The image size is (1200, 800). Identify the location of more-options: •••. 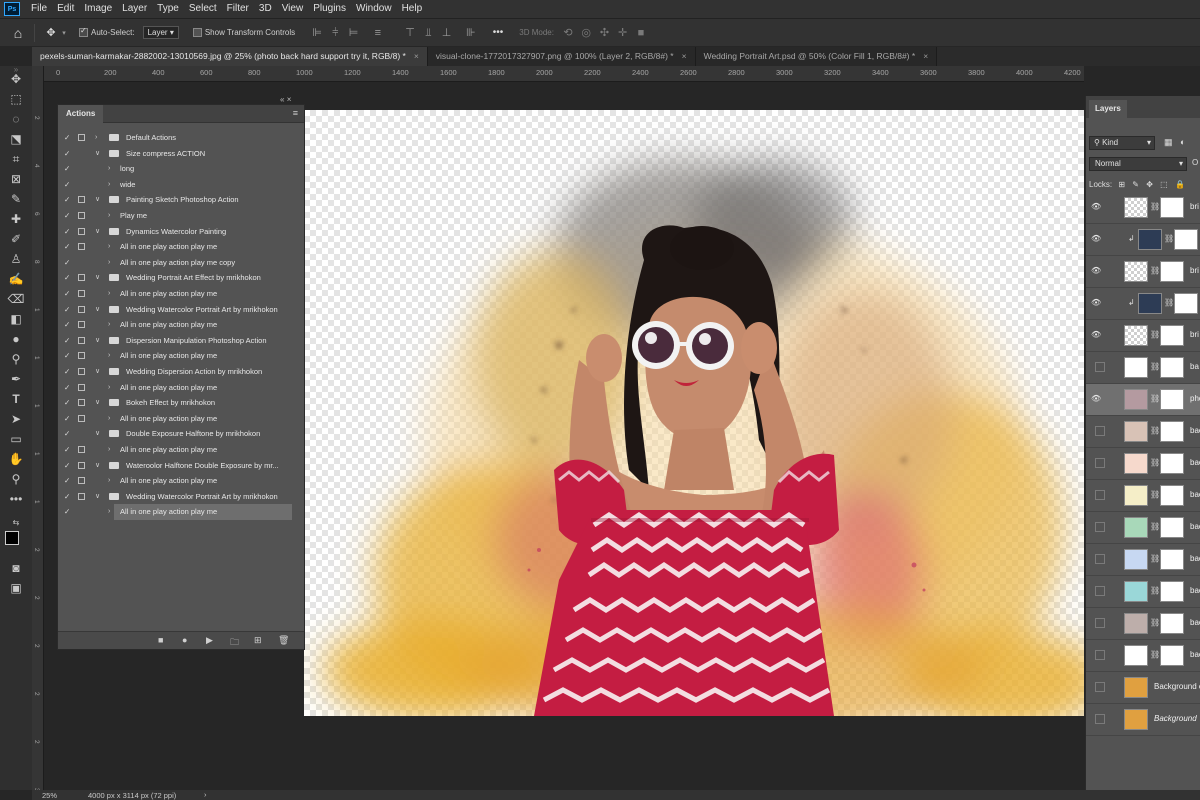
(498, 32).